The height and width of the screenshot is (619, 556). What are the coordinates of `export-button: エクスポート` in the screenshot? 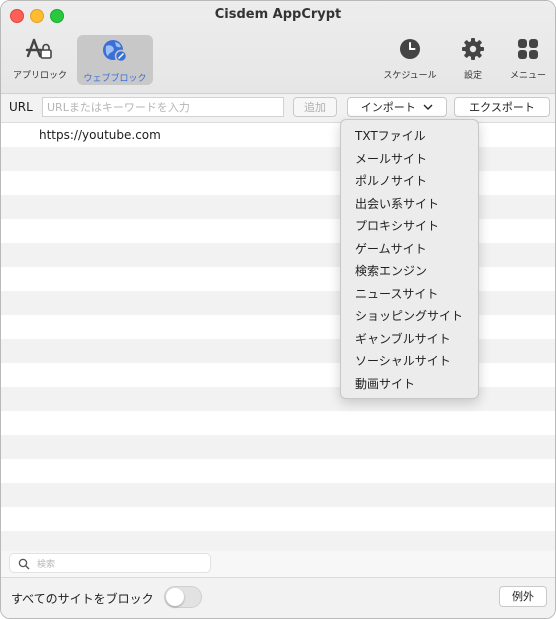 It's located at (502, 107).